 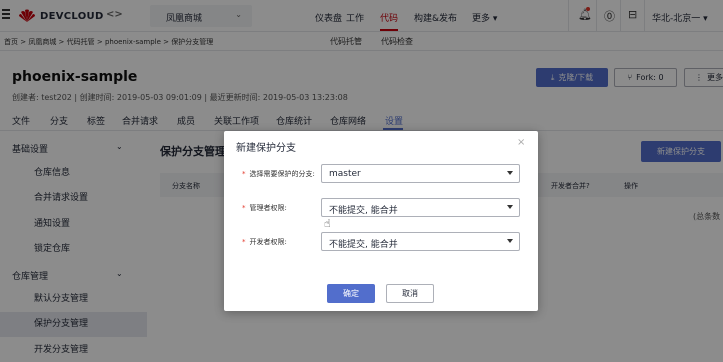 What do you see at coordinates (345, 174) in the screenshot?
I see `branch-select-value: master` at bounding box center [345, 174].